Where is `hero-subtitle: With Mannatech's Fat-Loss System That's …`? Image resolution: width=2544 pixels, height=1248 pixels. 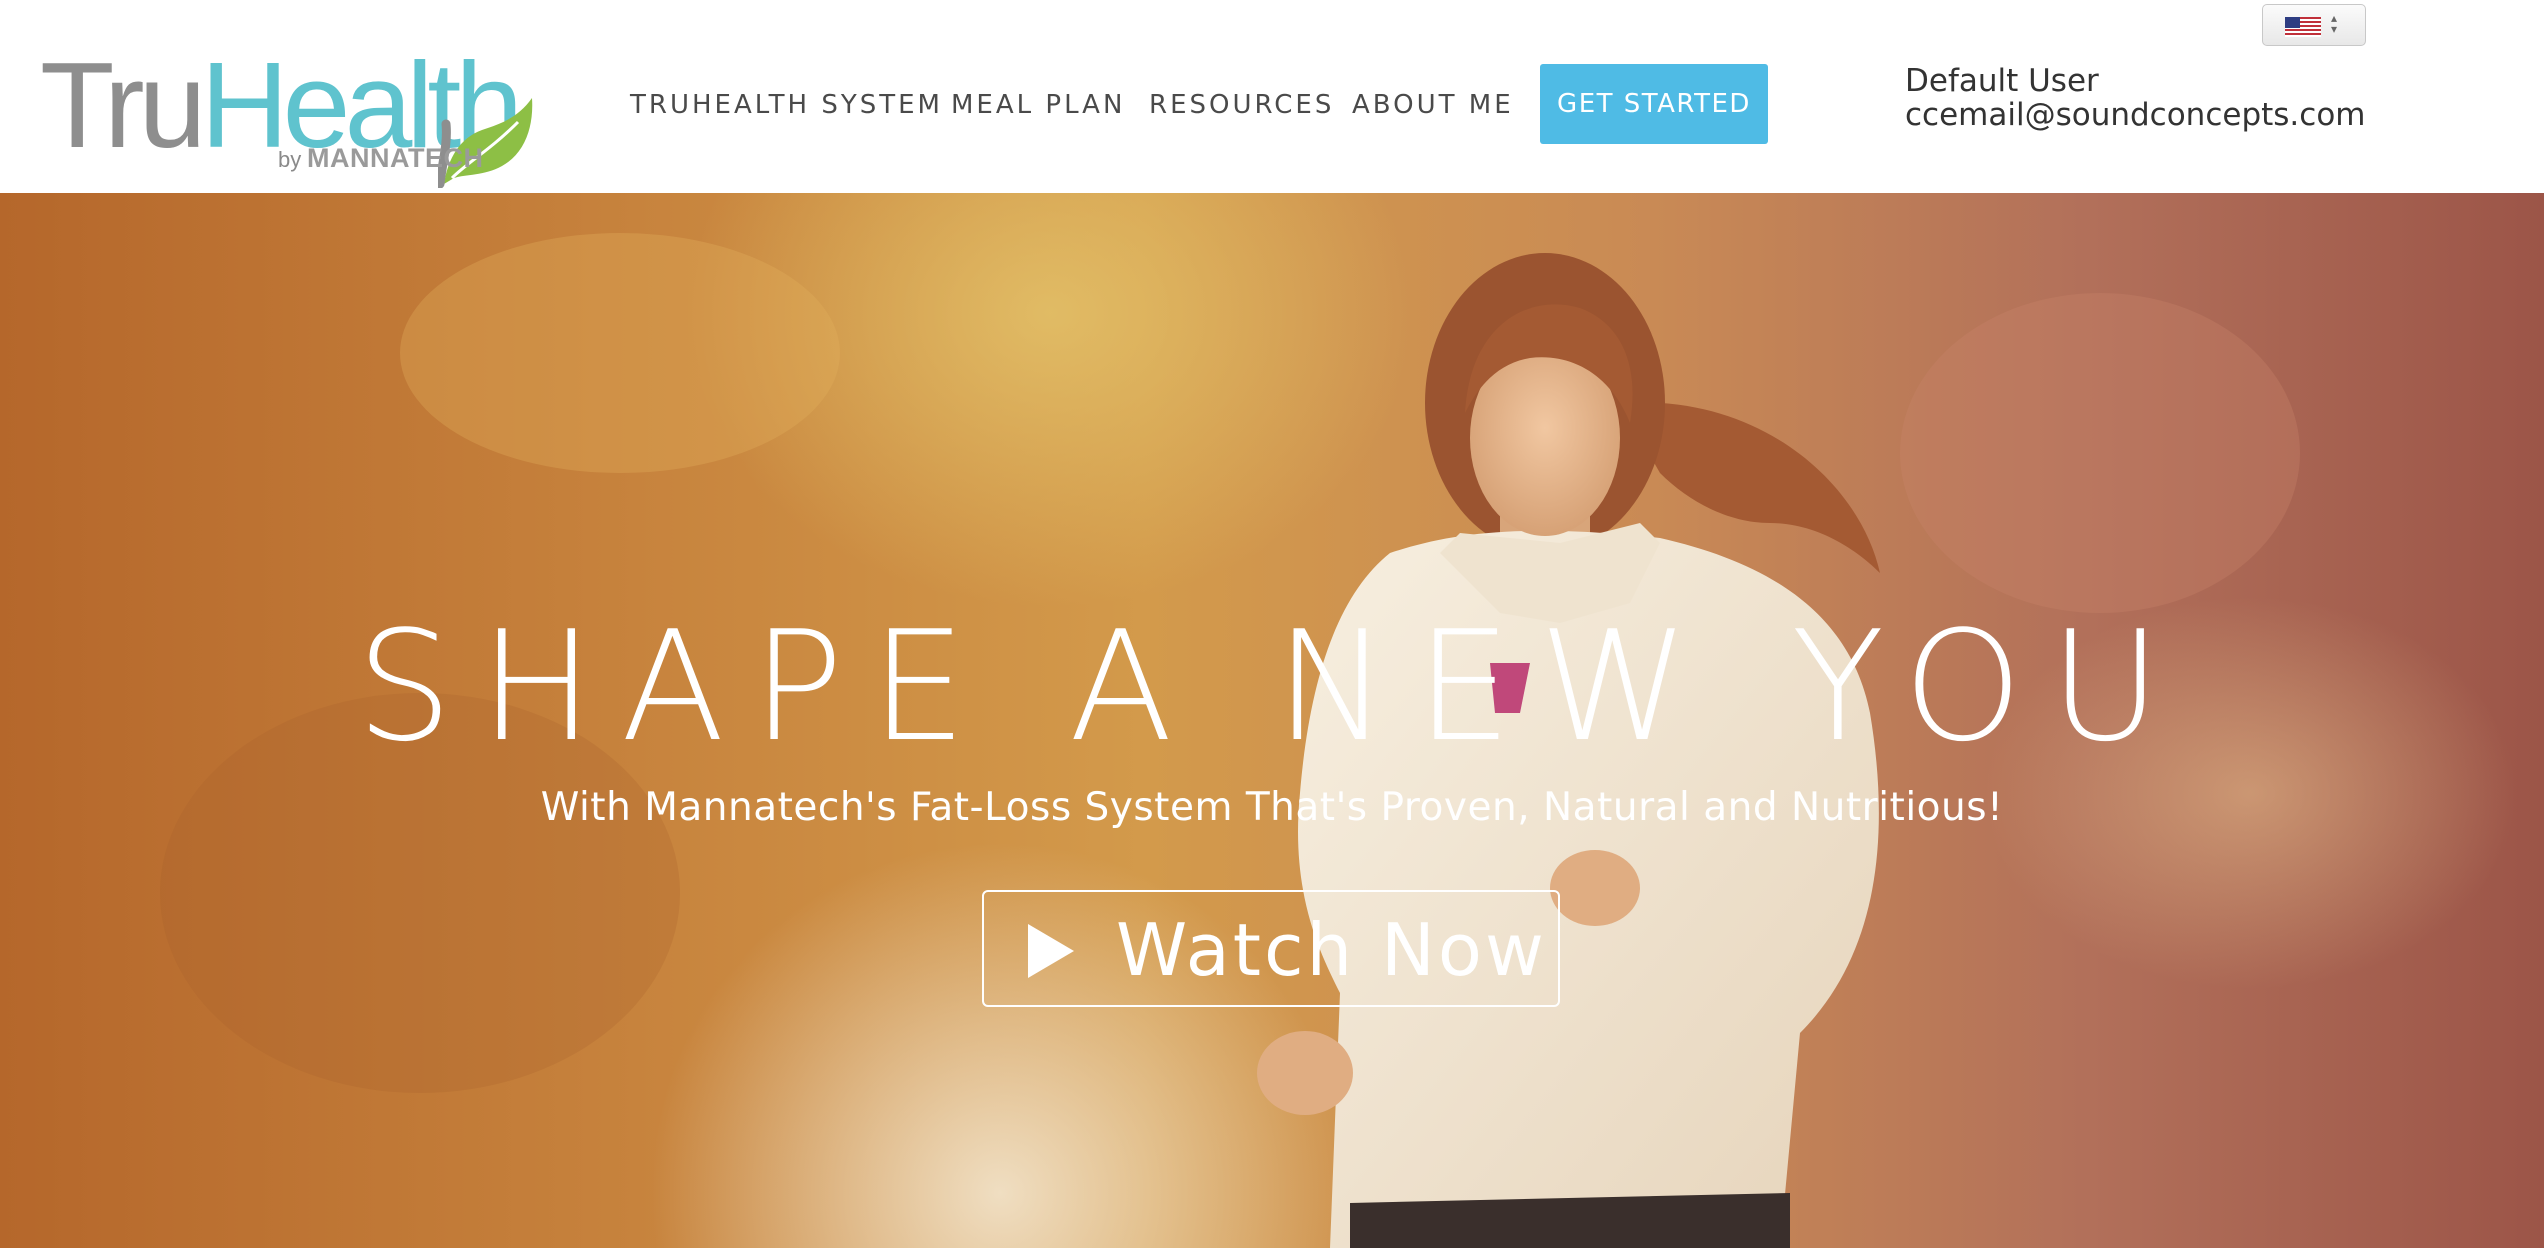
hero-subtitle: With Mannatech's Fat-Loss System That's … is located at coordinates (1272, 807).